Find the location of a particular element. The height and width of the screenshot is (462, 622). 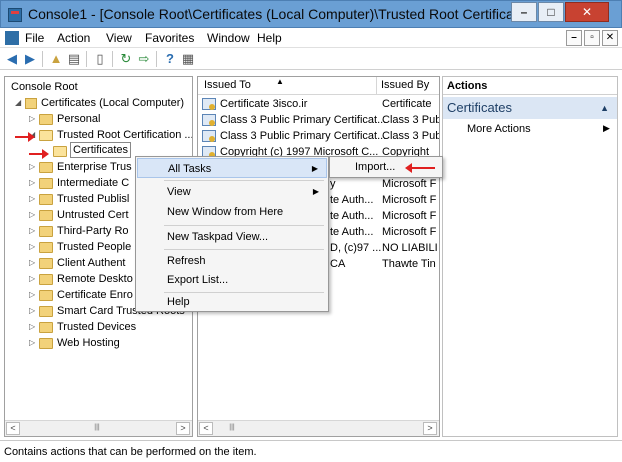

more-actions-link: More Actions is located at coordinates (499, 129).